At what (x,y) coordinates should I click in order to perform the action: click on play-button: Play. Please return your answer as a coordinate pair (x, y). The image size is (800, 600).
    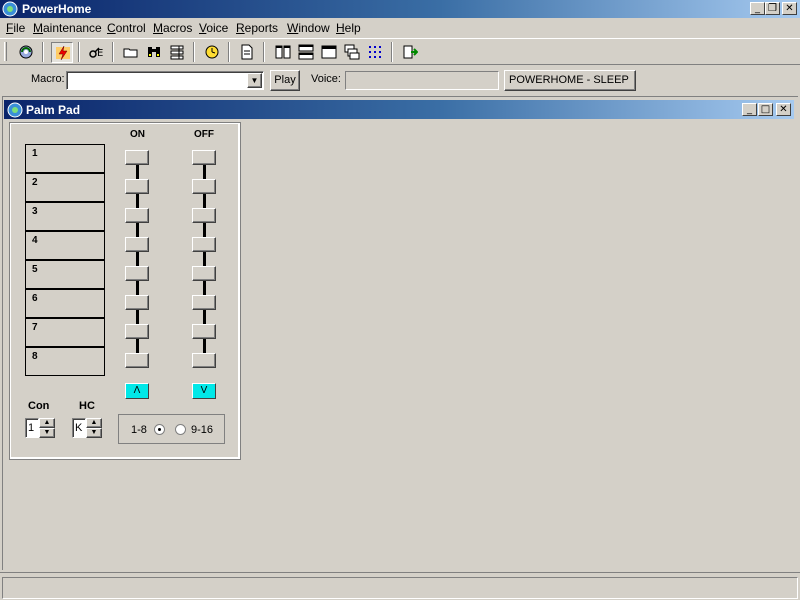
    Looking at the image, I should click on (285, 80).